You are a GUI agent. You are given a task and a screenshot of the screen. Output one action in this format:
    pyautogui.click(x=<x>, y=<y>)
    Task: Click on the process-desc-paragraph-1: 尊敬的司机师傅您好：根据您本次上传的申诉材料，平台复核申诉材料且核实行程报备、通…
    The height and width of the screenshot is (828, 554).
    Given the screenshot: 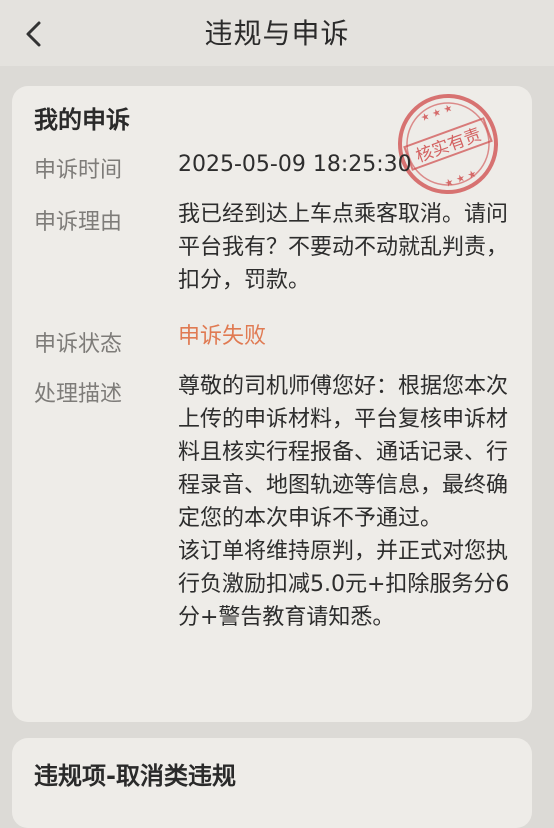 What is the action you would take?
    pyautogui.click(x=343, y=452)
    